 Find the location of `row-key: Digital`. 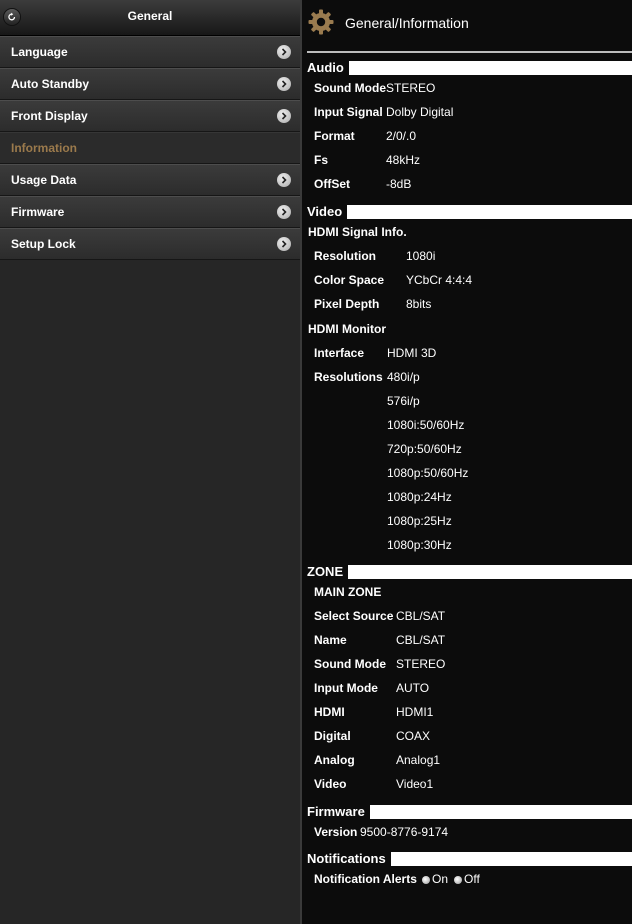

row-key: Digital is located at coordinates (332, 736).